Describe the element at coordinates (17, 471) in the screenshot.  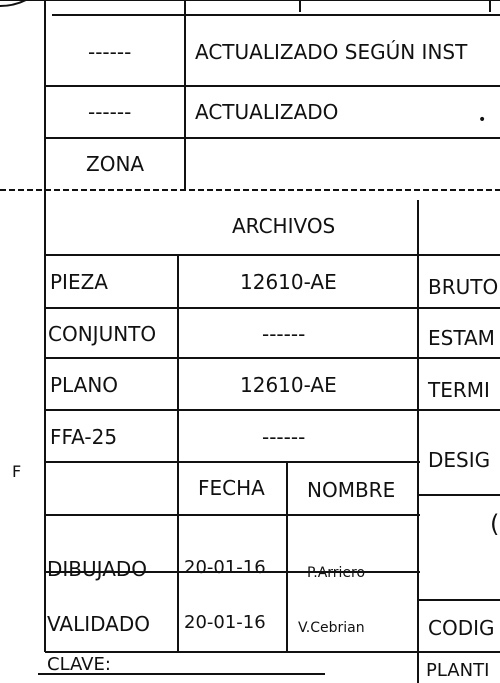
I see `margin-letter: F` at that location.